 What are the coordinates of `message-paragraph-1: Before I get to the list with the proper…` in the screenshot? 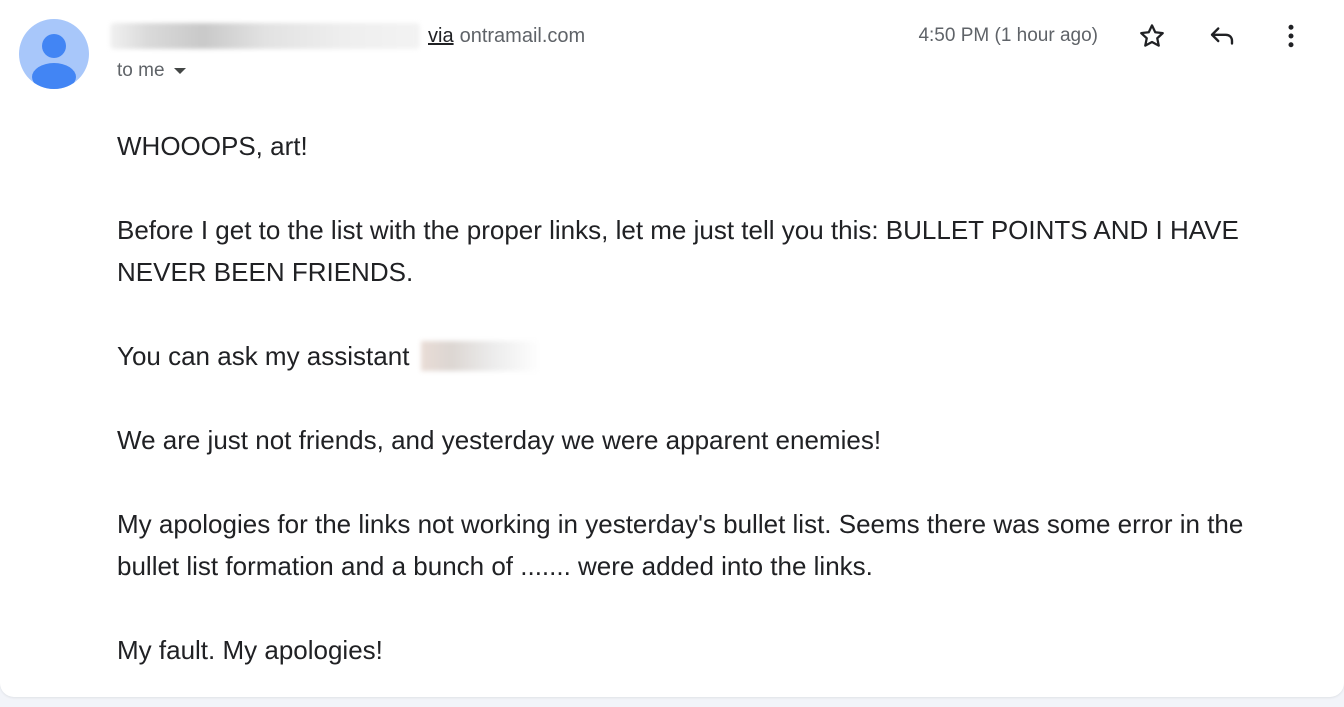 It's located at (678, 251).